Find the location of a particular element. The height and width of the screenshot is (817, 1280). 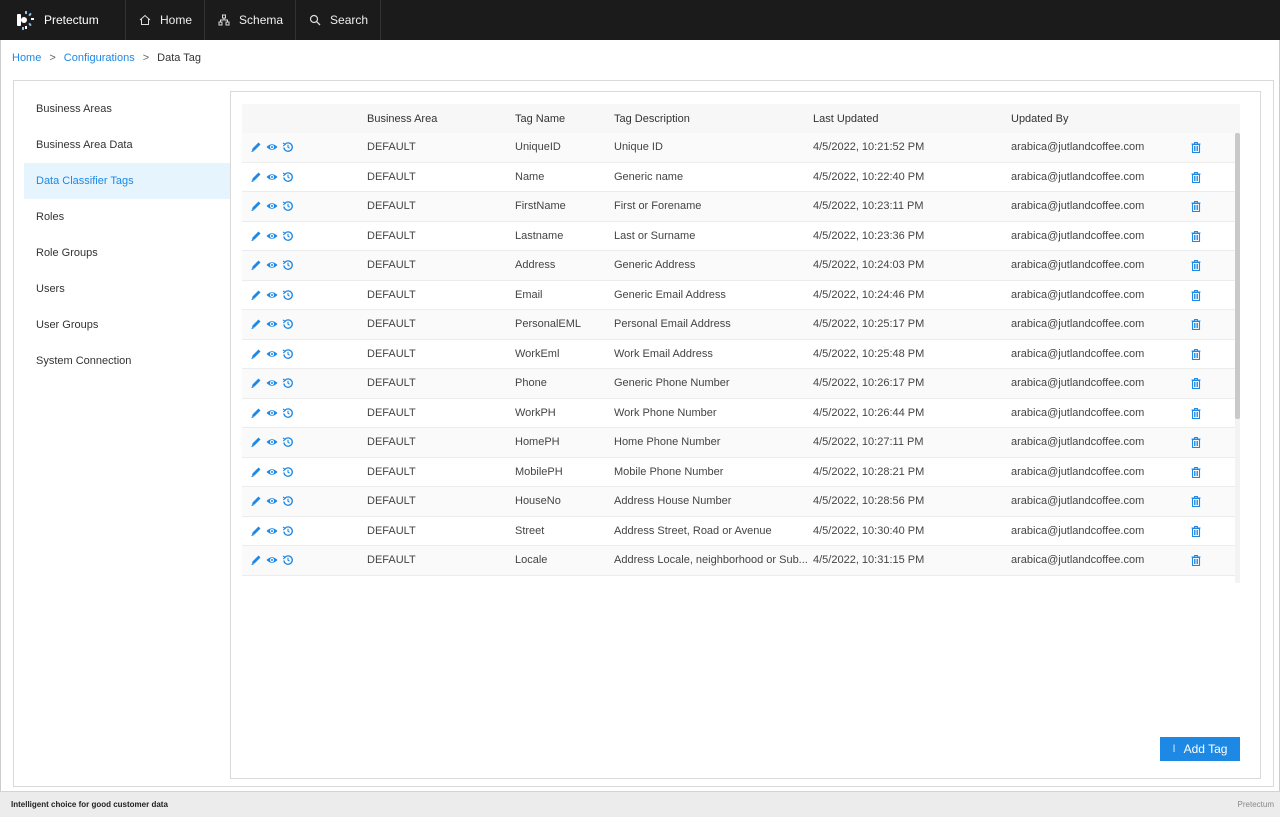

nav-home: Home is located at coordinates (166, 20).